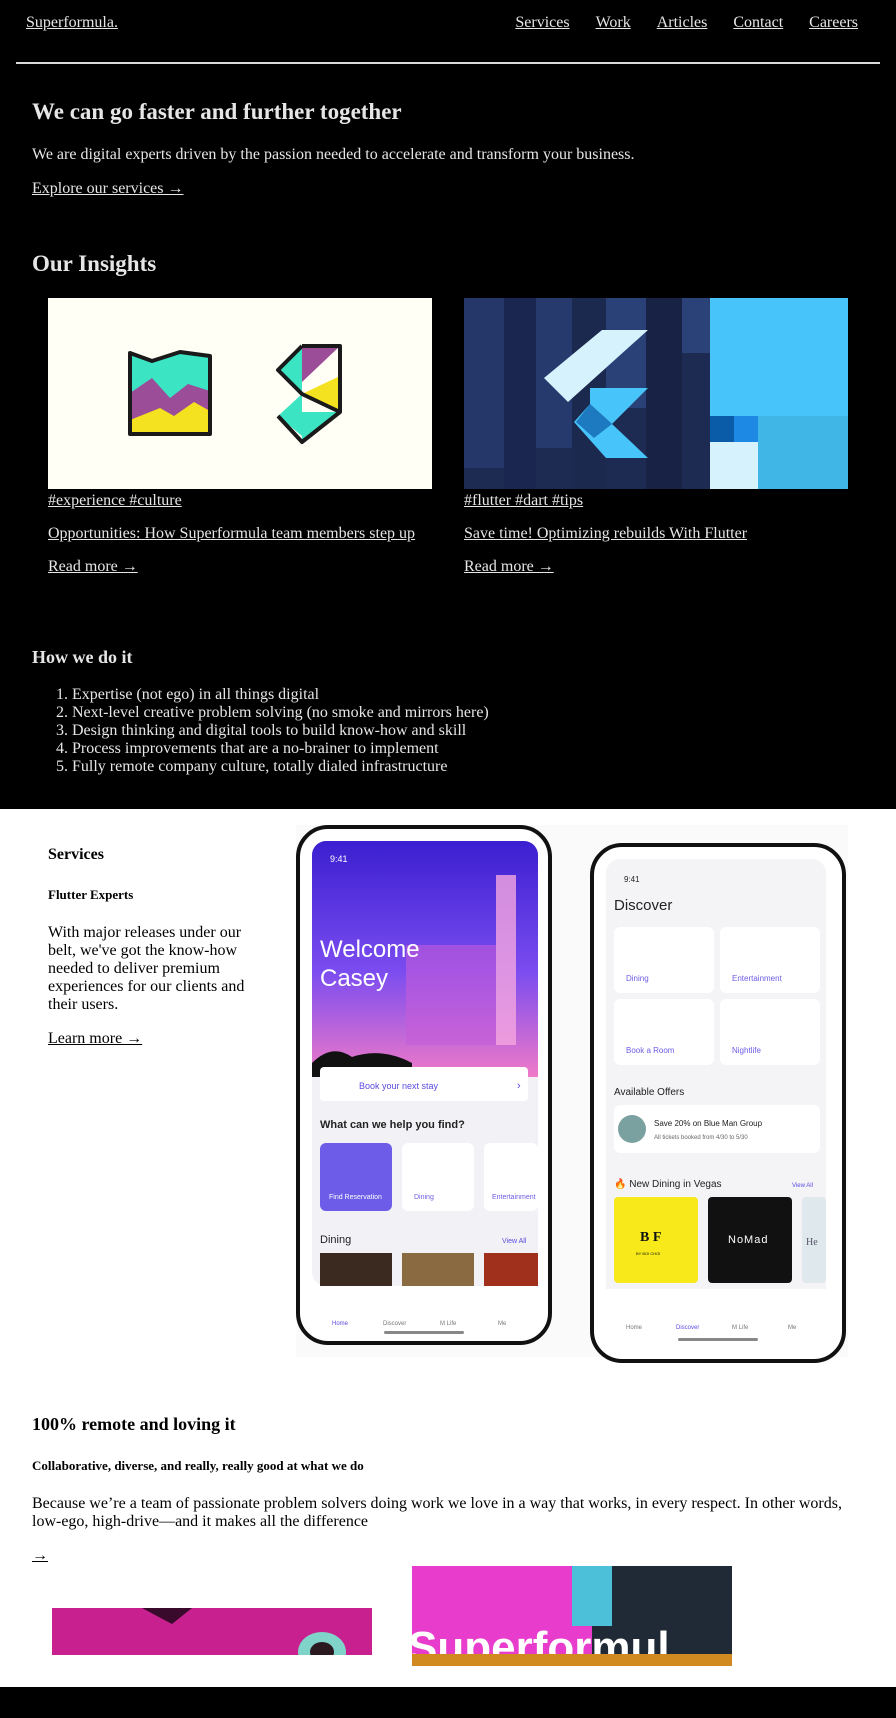 This screenshot has height=1718, width=896. I want to click on remote-heading: 100% remote and loving it, so click(134, 1424).